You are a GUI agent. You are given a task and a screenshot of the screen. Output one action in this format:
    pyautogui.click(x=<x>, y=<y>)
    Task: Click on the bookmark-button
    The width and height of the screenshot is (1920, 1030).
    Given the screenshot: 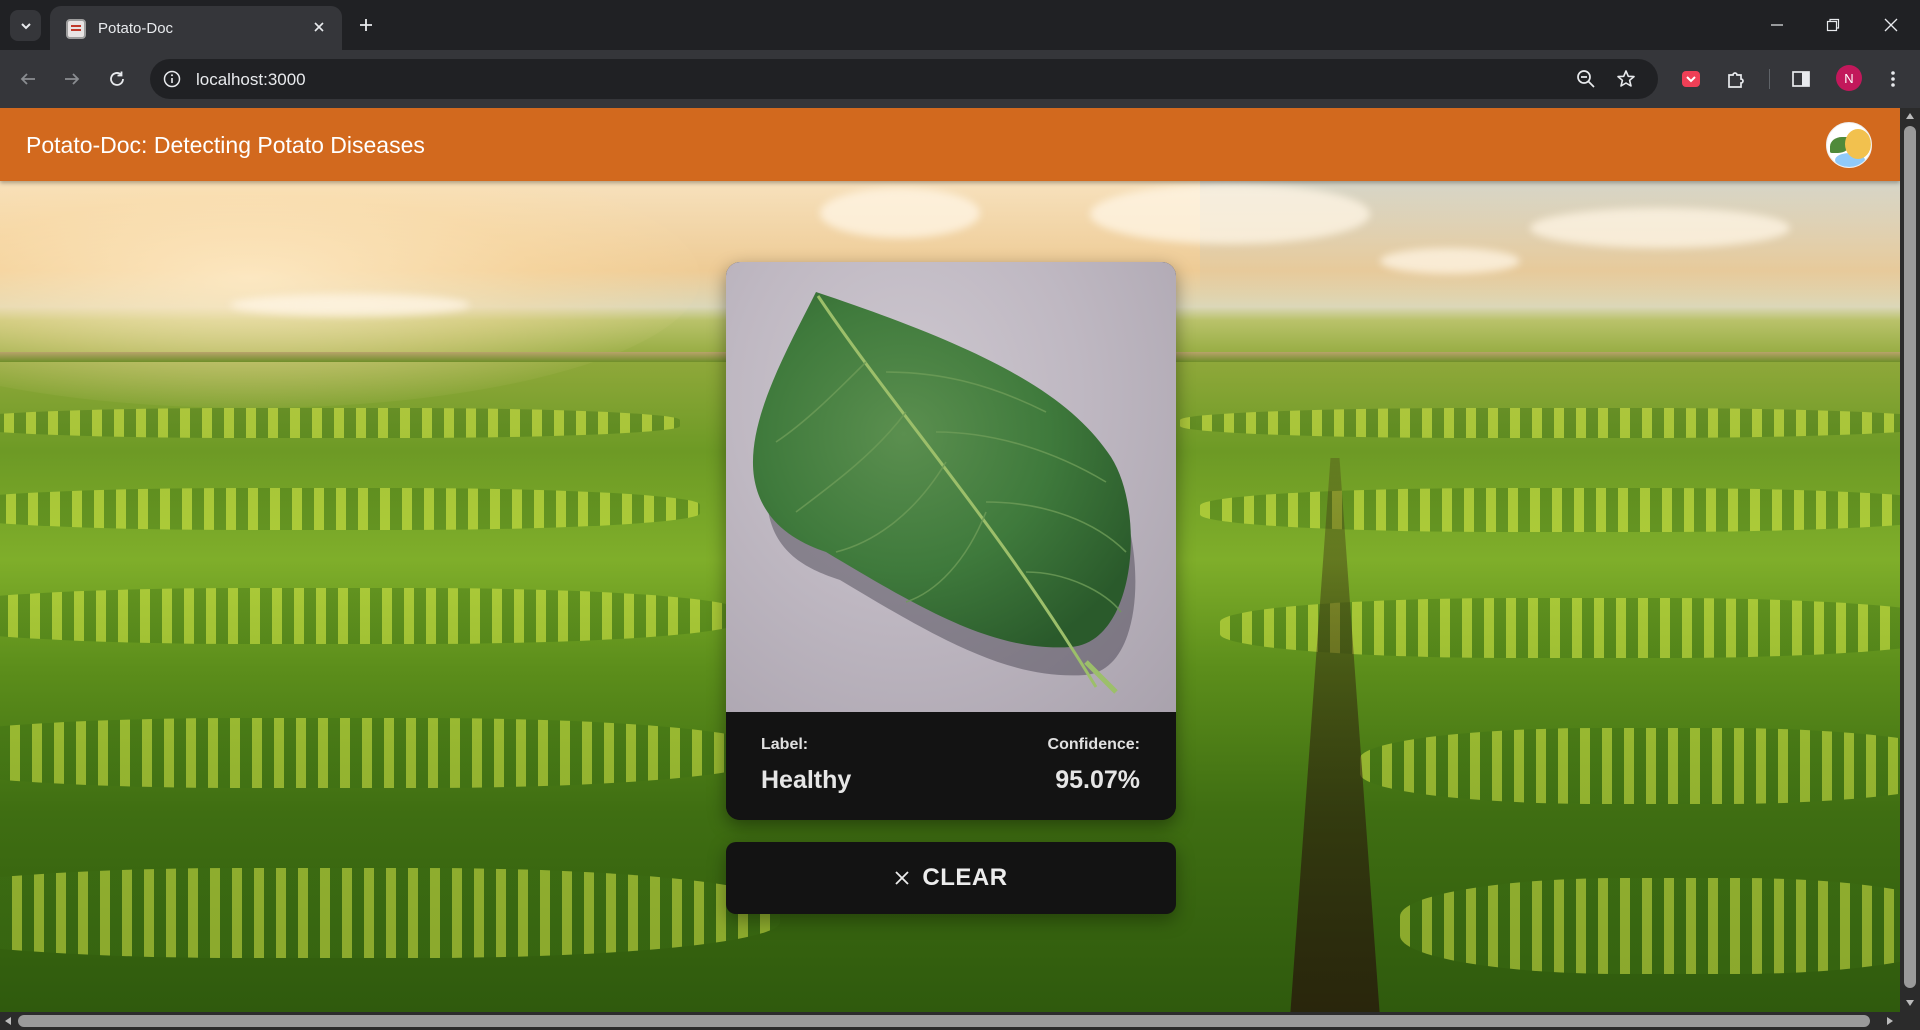 What is the action you would take?
    pyautogui.click(x=1626, y=79)
    